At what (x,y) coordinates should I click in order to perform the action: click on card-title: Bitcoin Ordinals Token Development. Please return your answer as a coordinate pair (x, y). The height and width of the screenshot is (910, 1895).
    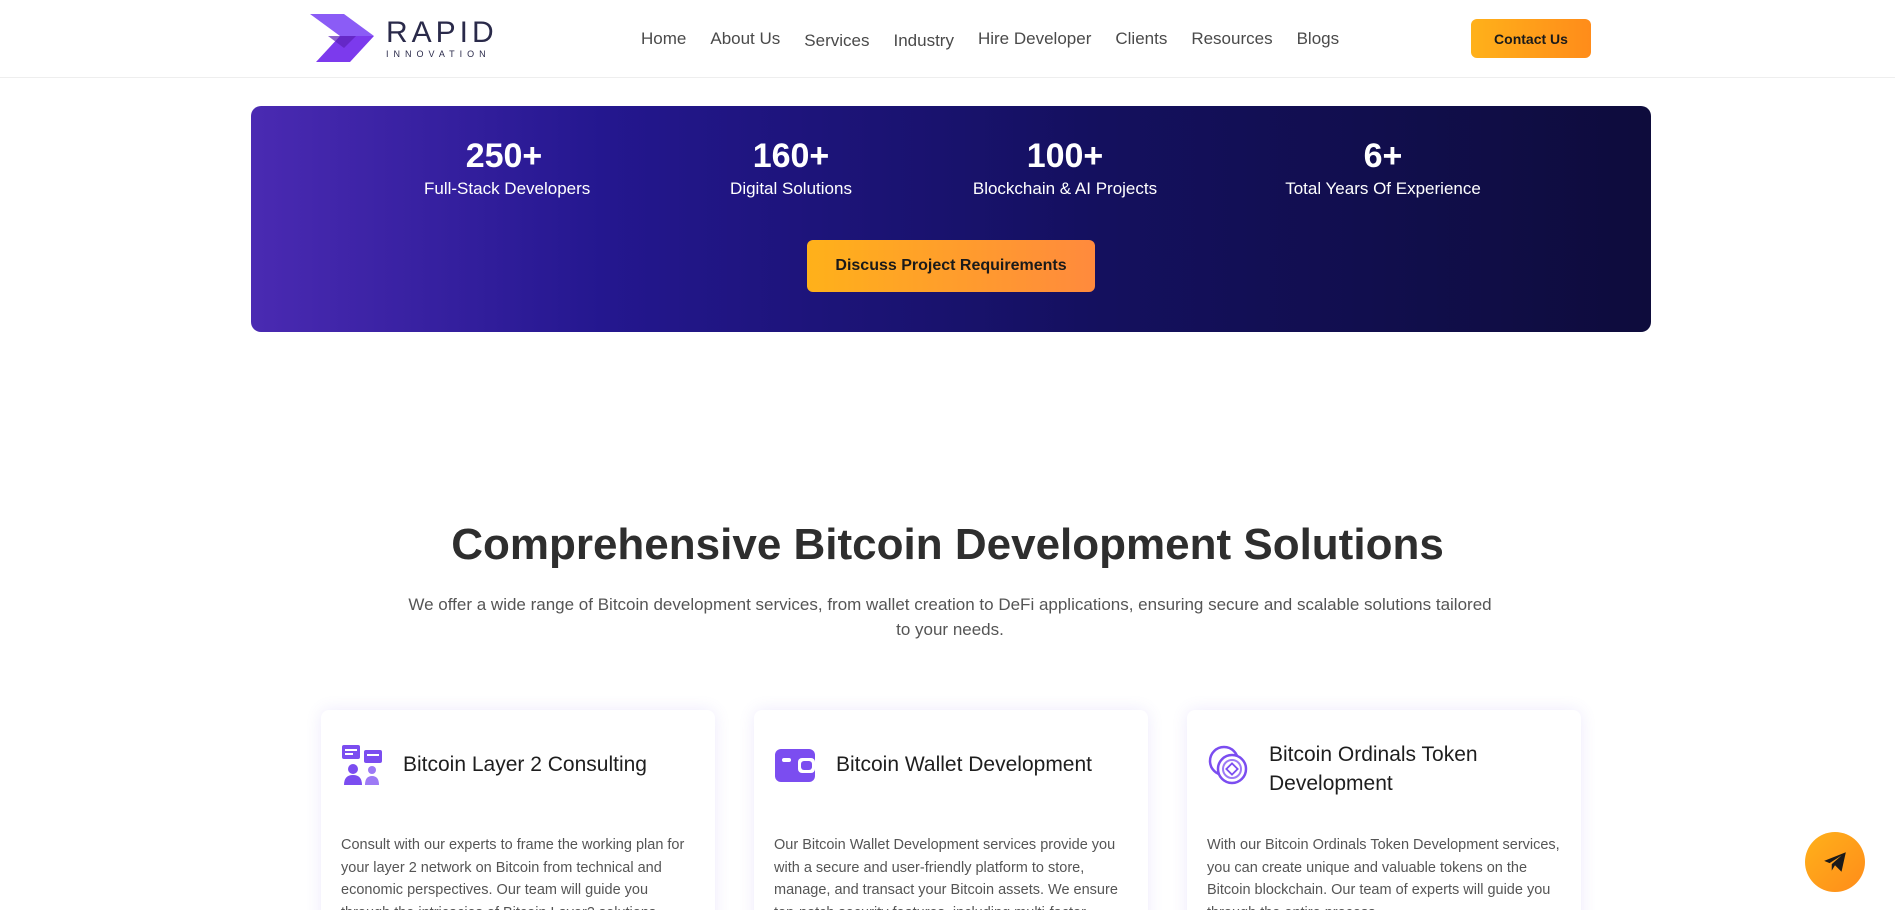
    Looking at the image, I should click on (1373, 769).